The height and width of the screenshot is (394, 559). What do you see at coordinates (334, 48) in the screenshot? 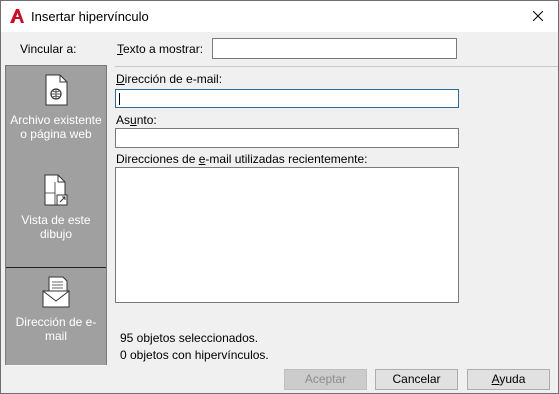
I see `text-to-display-field` at bounding box center [334, 48].